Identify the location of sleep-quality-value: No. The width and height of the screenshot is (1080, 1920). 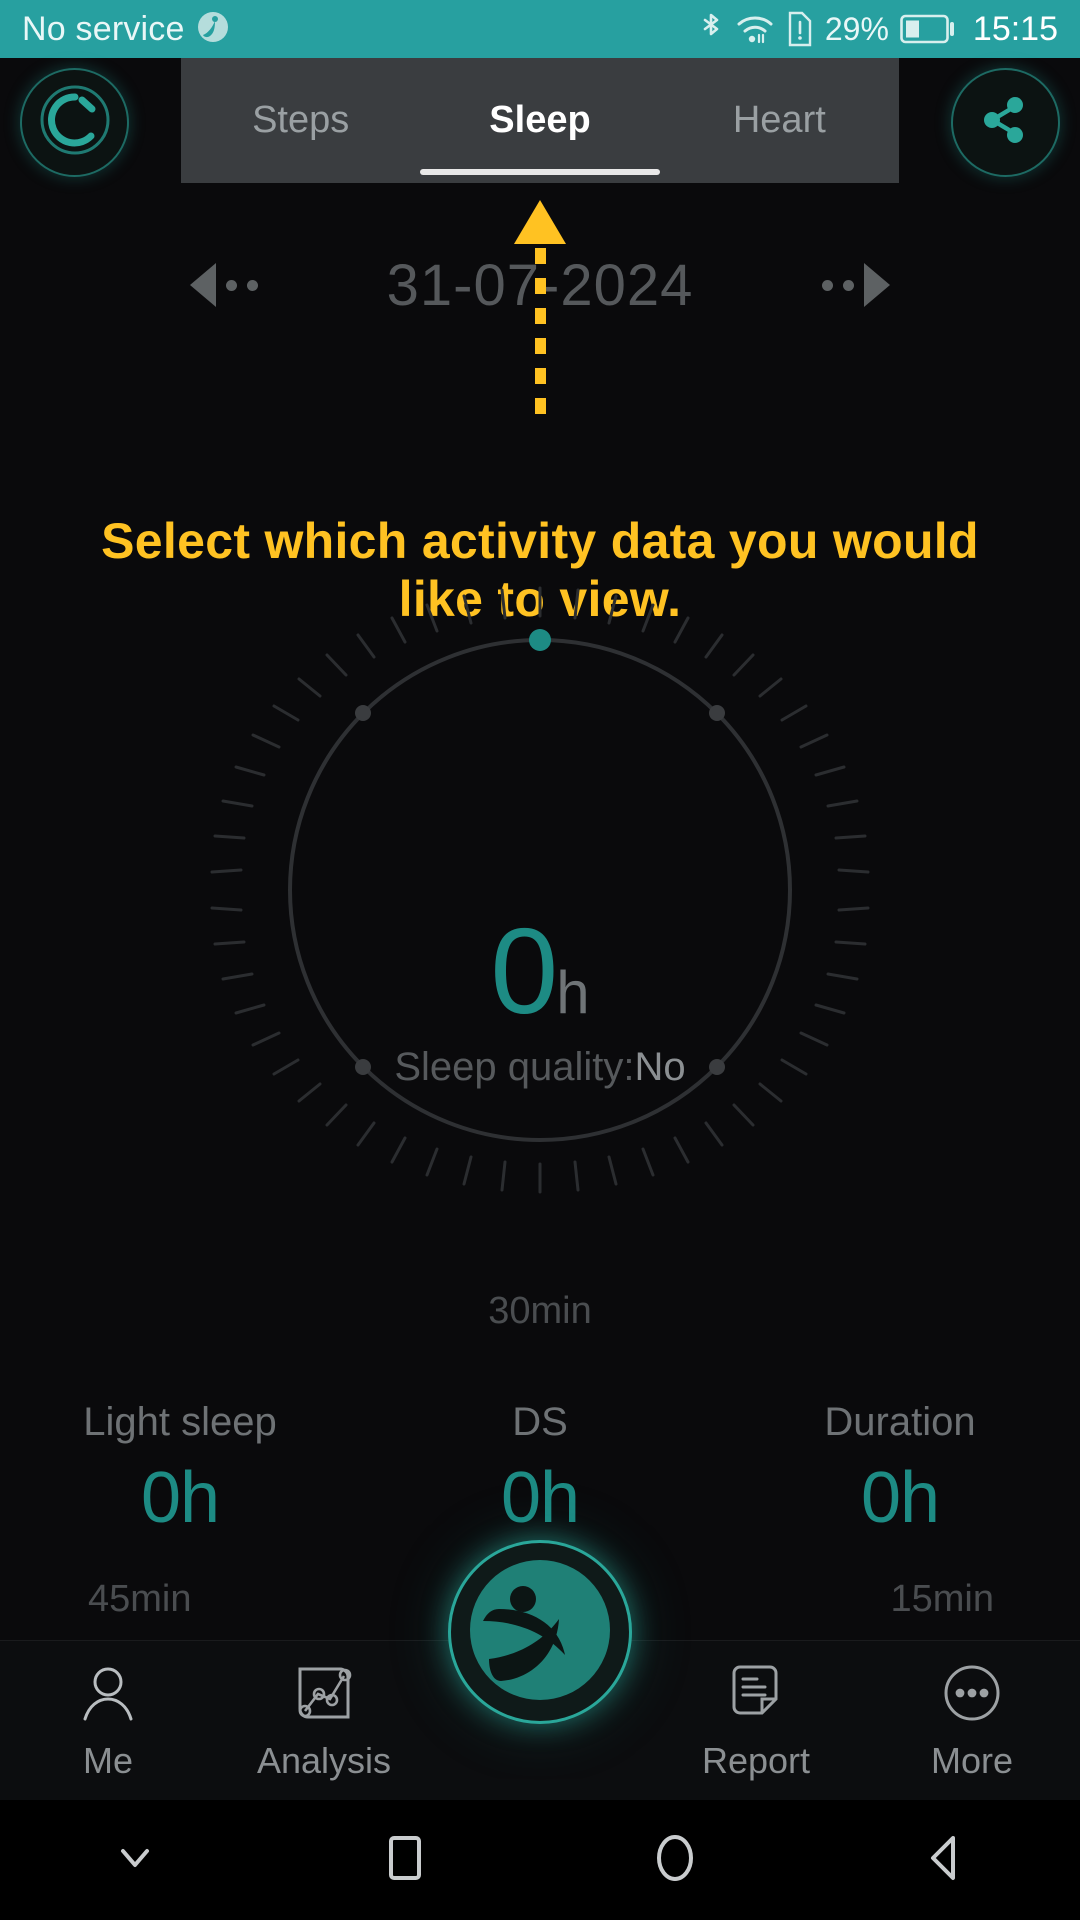
(660, 1067).